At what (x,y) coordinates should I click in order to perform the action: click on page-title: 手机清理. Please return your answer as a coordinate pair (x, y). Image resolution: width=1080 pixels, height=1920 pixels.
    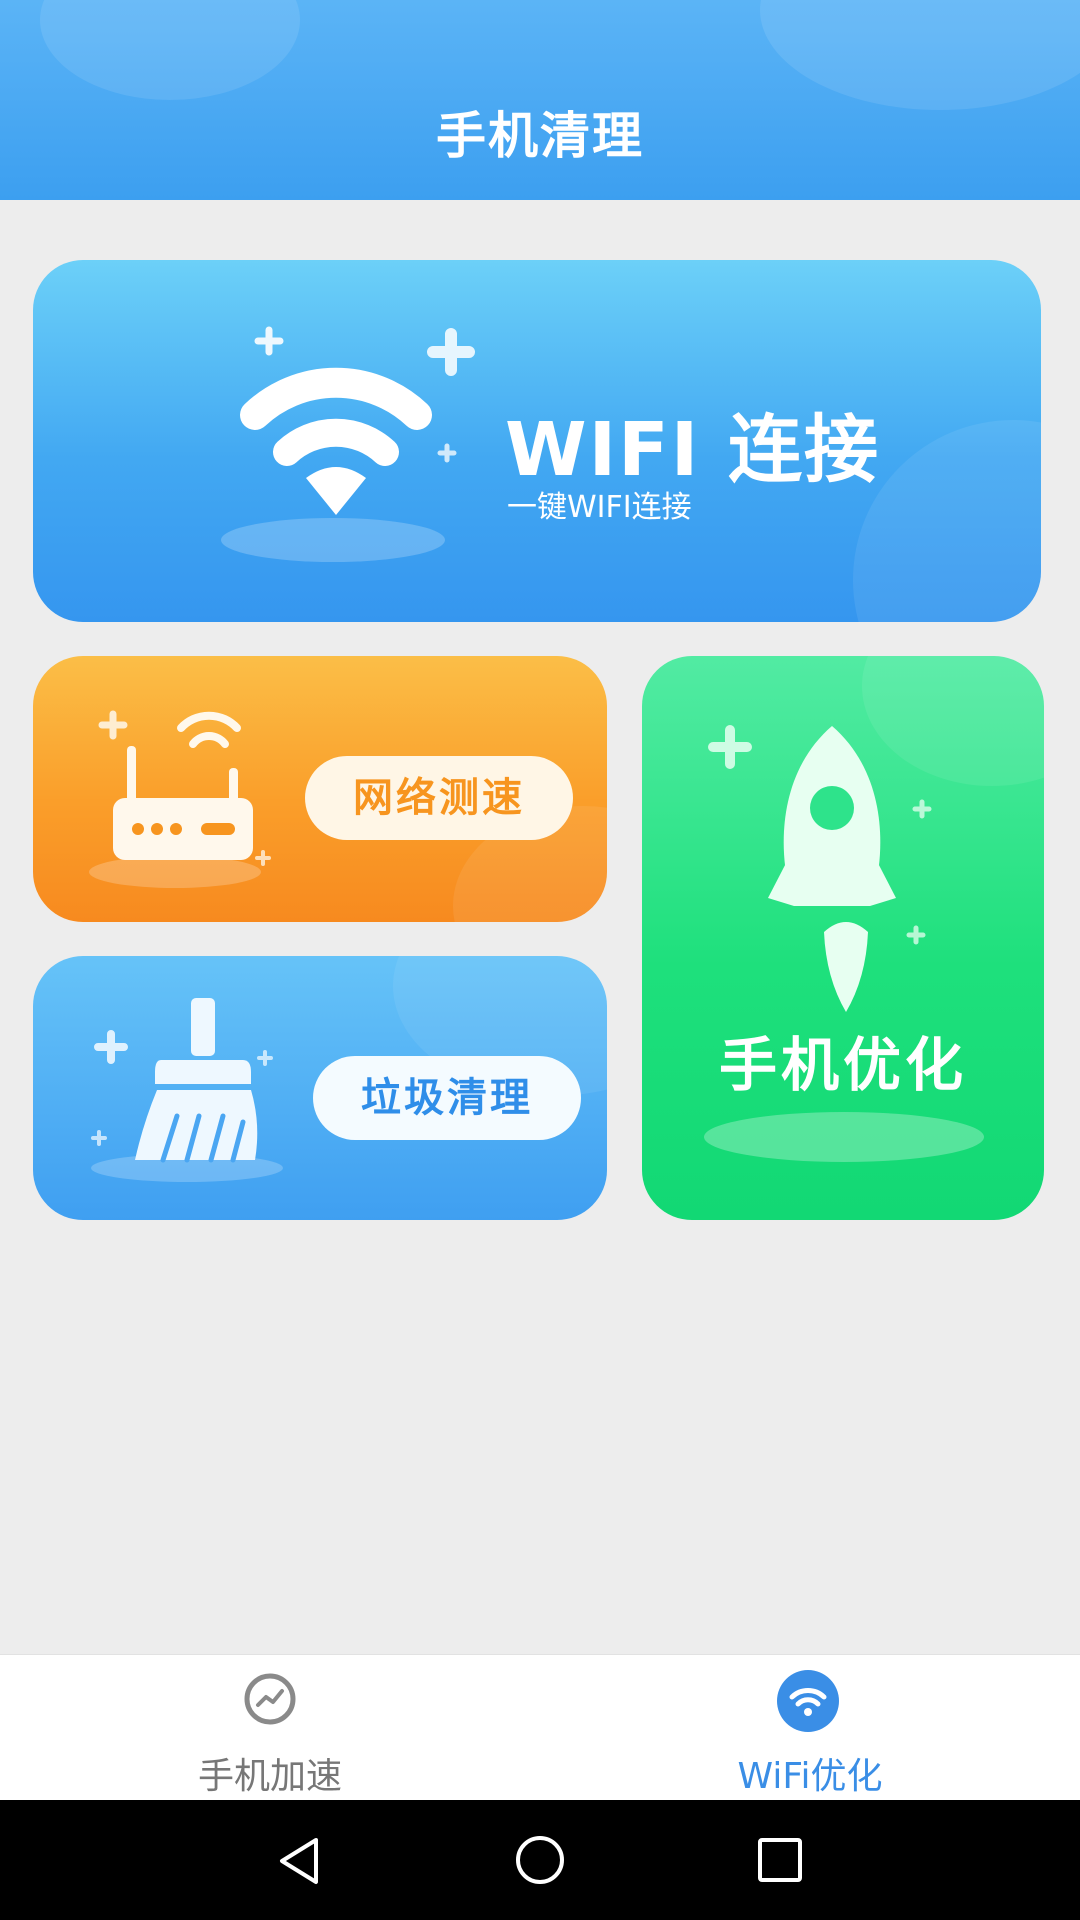
    Looking at the image, I should click on (540, 136).